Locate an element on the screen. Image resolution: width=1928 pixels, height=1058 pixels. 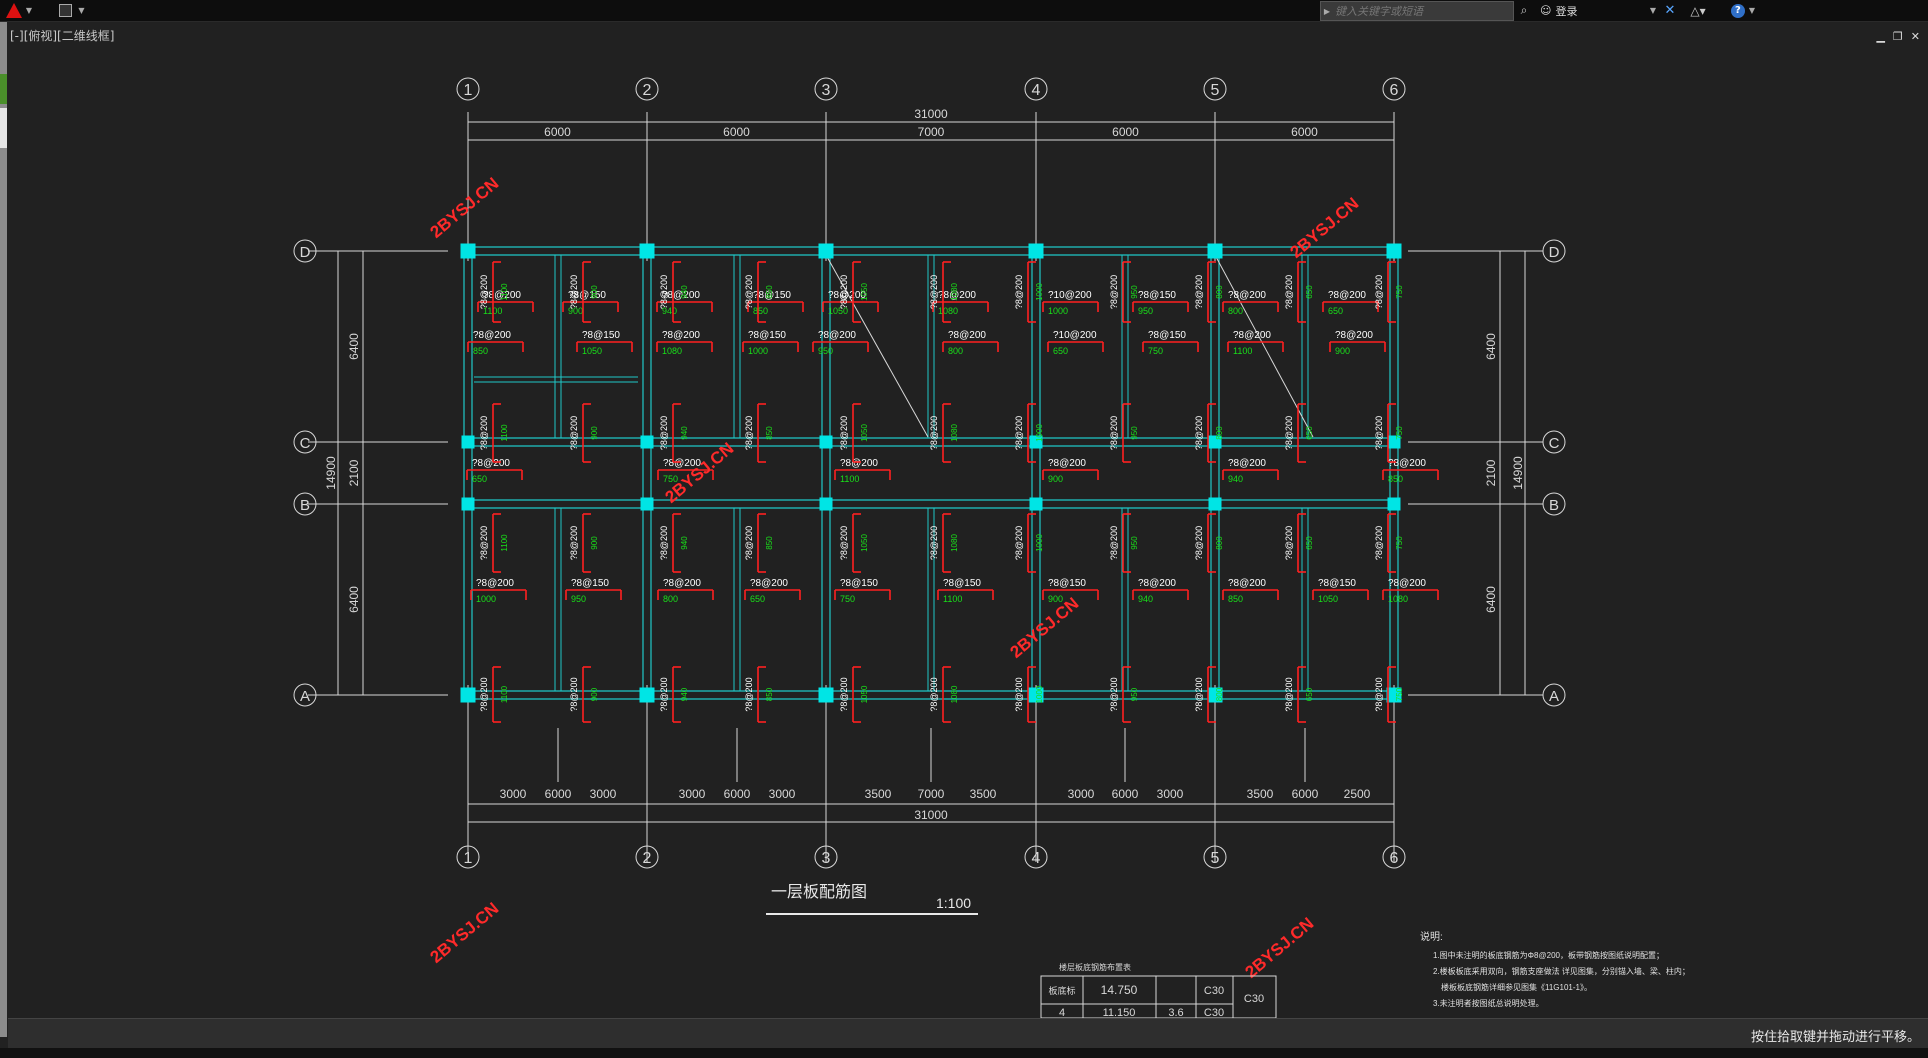
dimension-text: 2100 is located at coordinates (1491, 472).